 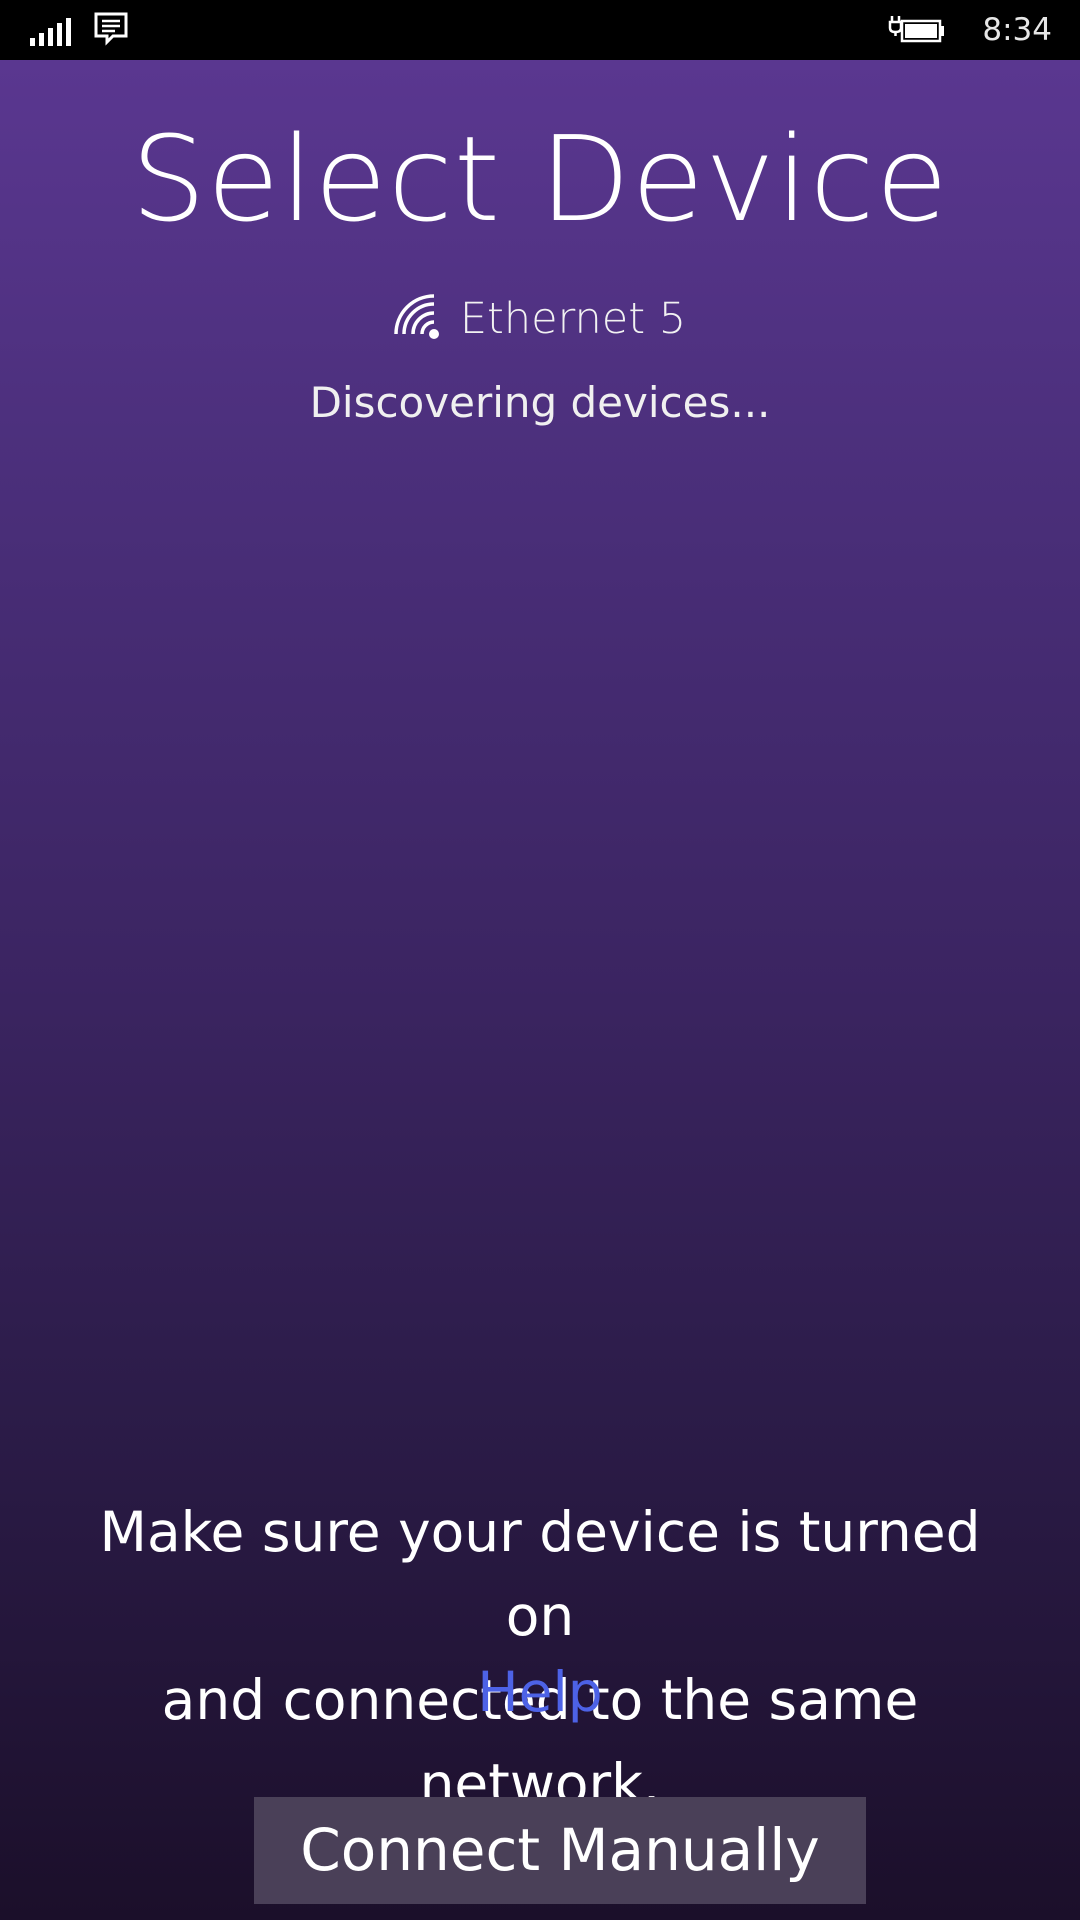 I want to click on help-link: Help, so click(x=540, y=1692).